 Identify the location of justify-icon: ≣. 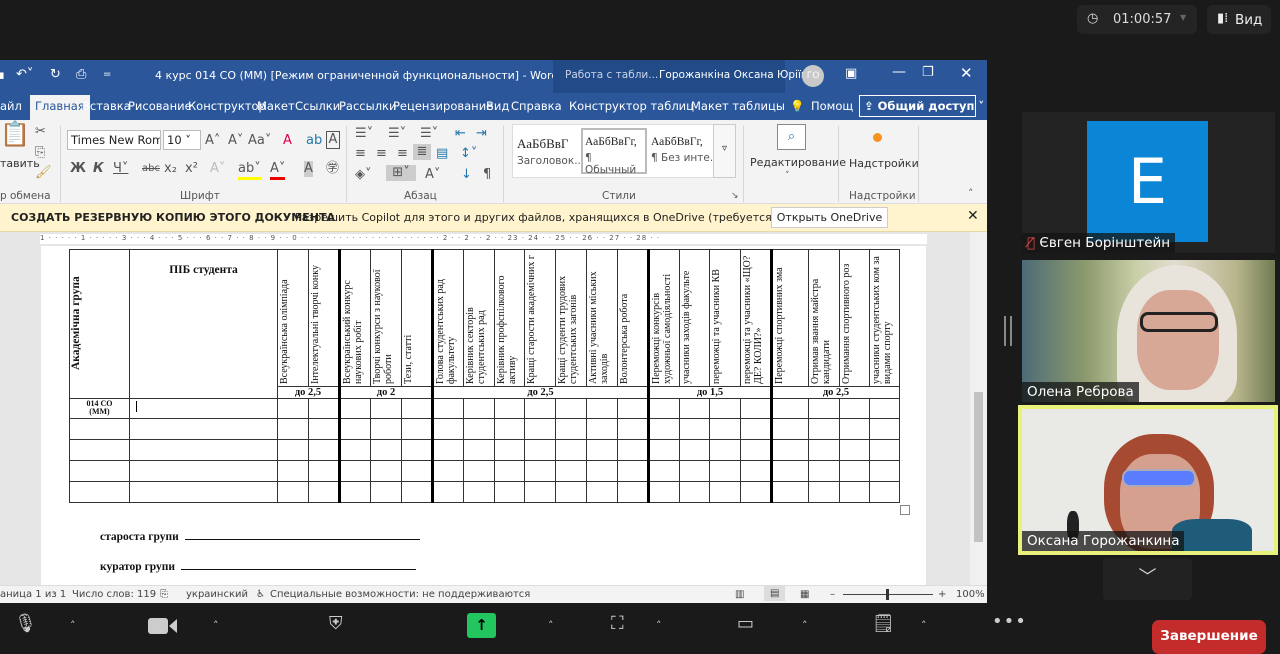
(422, 152).